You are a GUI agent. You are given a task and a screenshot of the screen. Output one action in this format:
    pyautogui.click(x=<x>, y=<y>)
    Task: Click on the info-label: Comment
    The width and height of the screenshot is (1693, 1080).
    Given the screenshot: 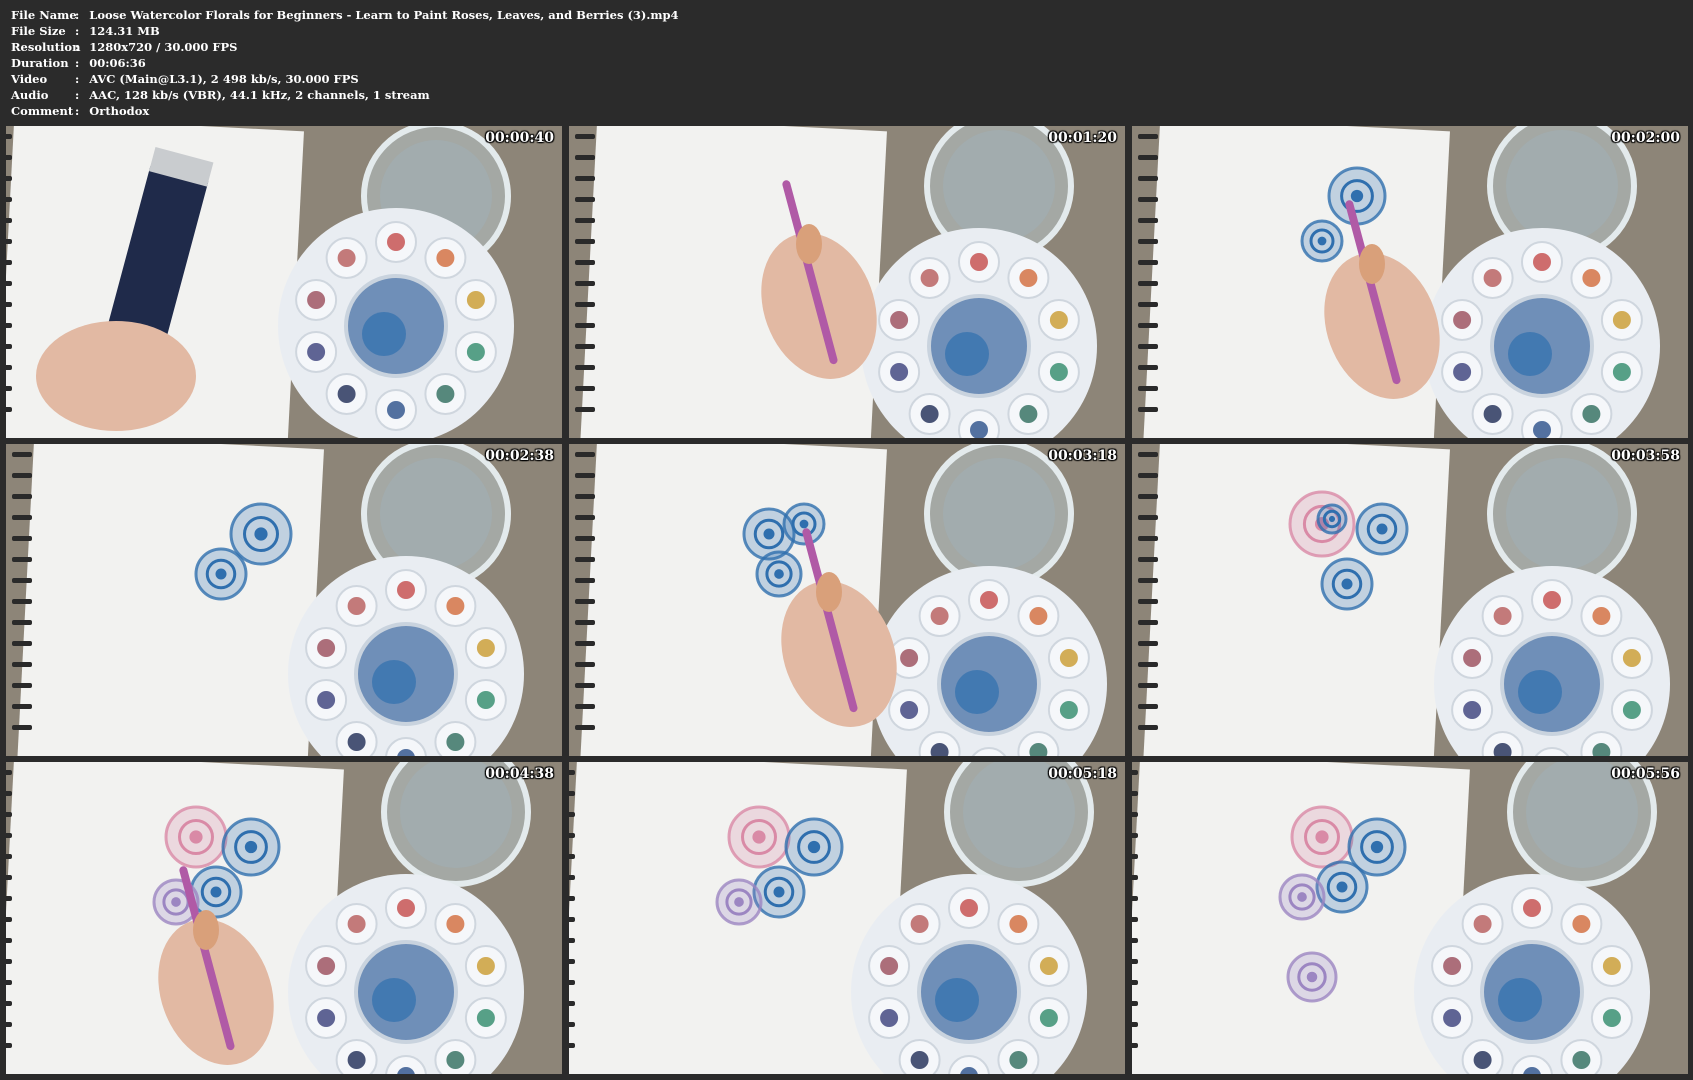 What is the action you would take?
    pyautogui.click(x=42, y=111)
    